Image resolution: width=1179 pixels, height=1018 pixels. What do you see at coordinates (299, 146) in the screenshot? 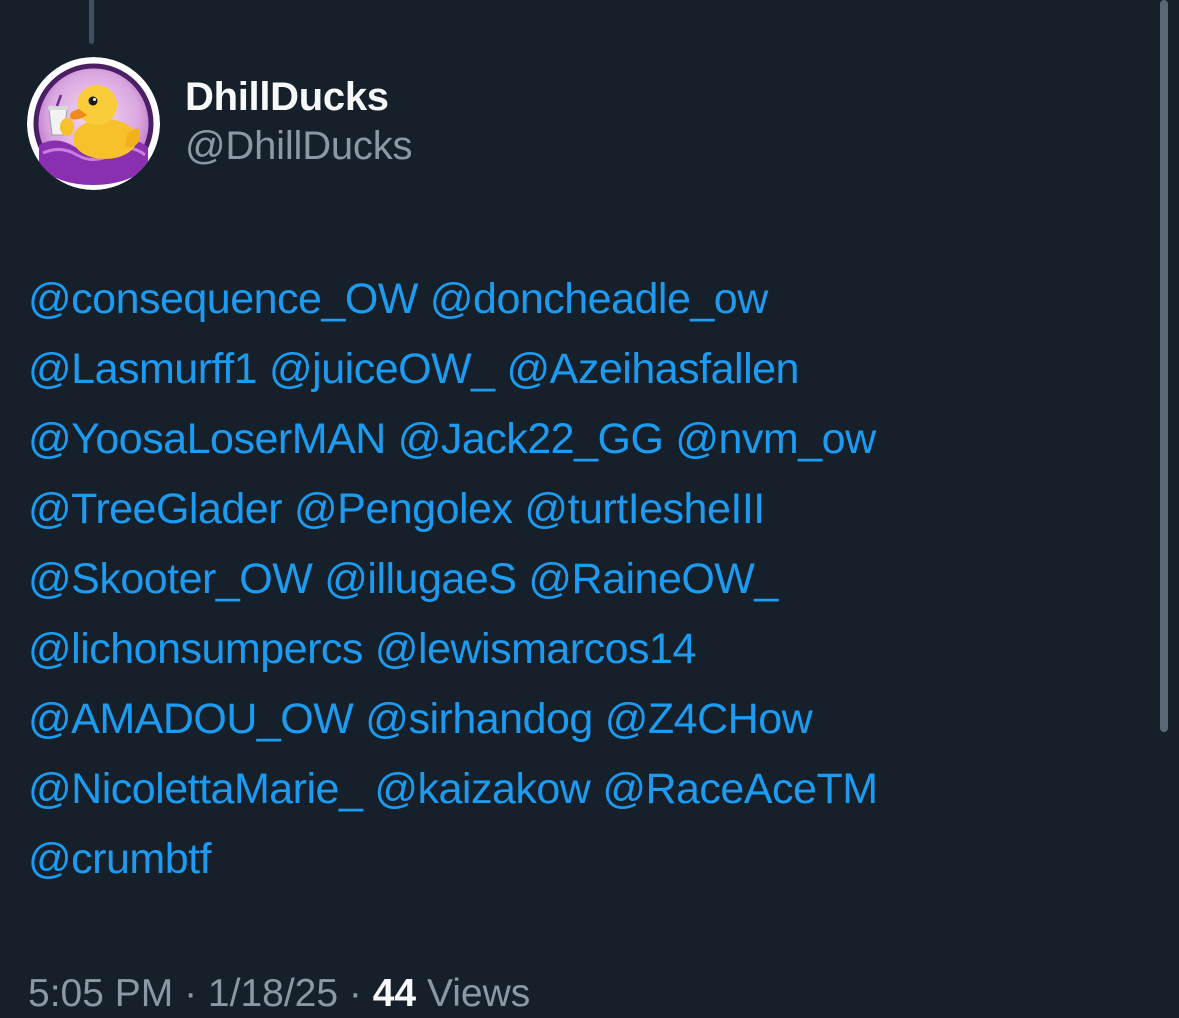
I see `author-handle: @DhillDucks` at bounding box center [299, 146].